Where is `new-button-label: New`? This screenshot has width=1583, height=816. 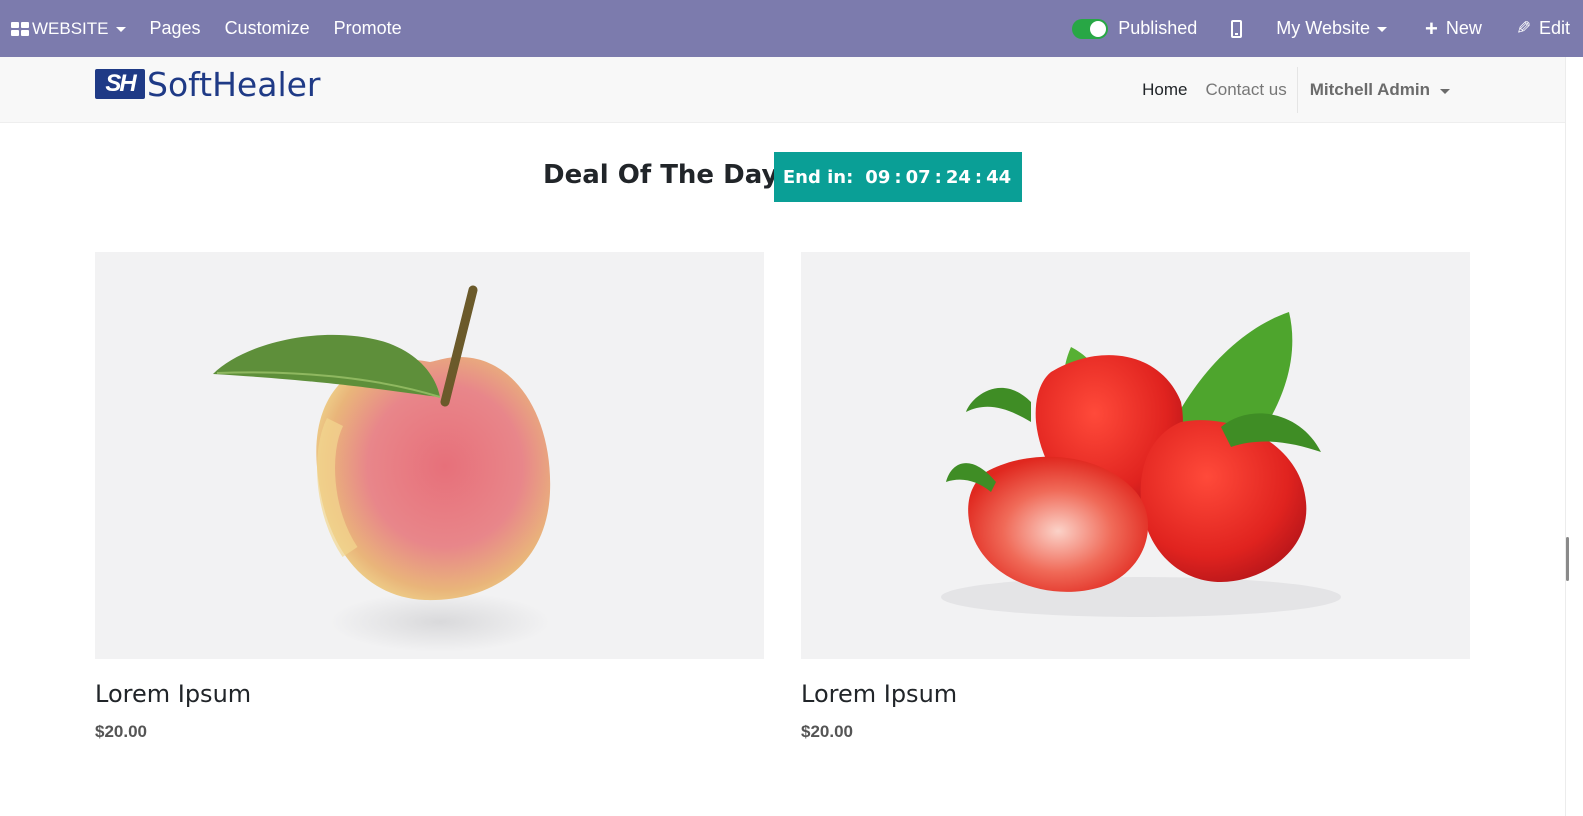
new-button-label: New is located at coordinates (1463, 28).